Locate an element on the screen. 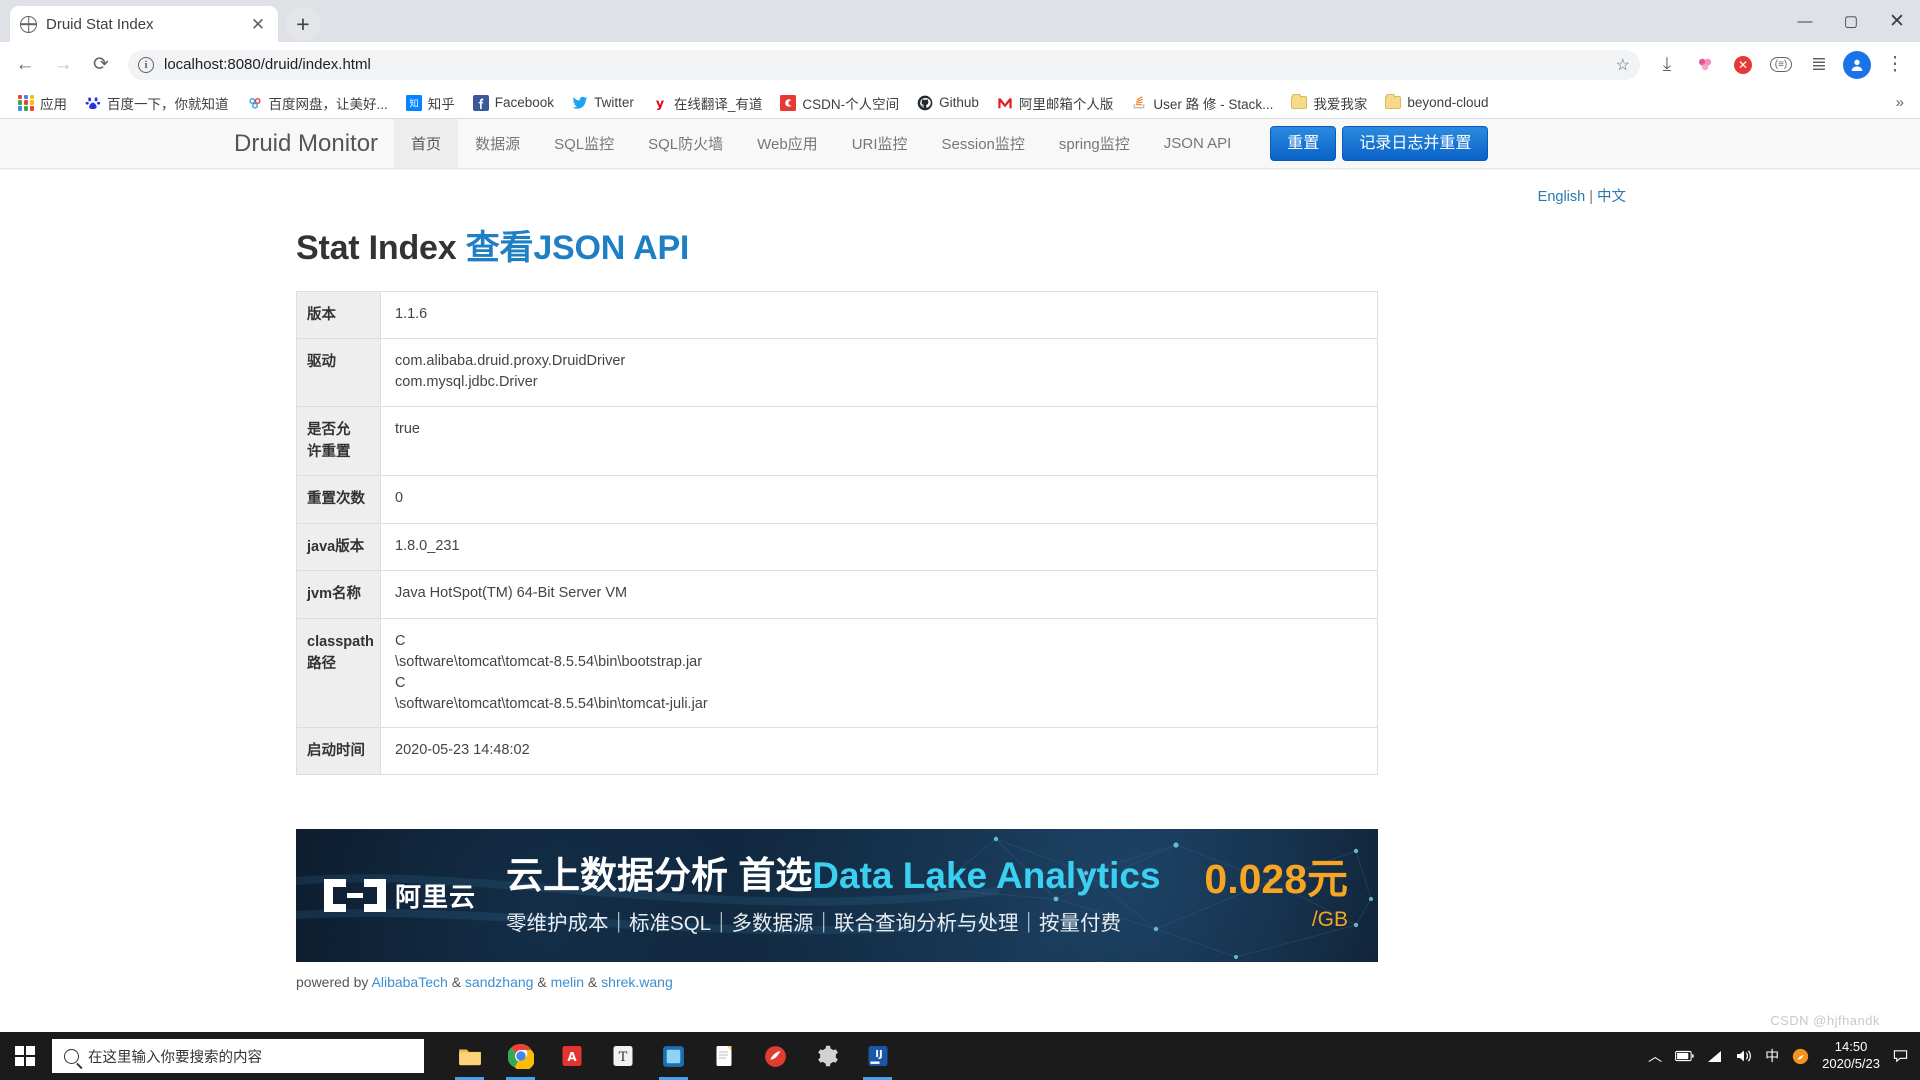 This screenshot has height=1080, width=1920. nav-item-datasource: 数据源 is located at coordinates (497, 143).